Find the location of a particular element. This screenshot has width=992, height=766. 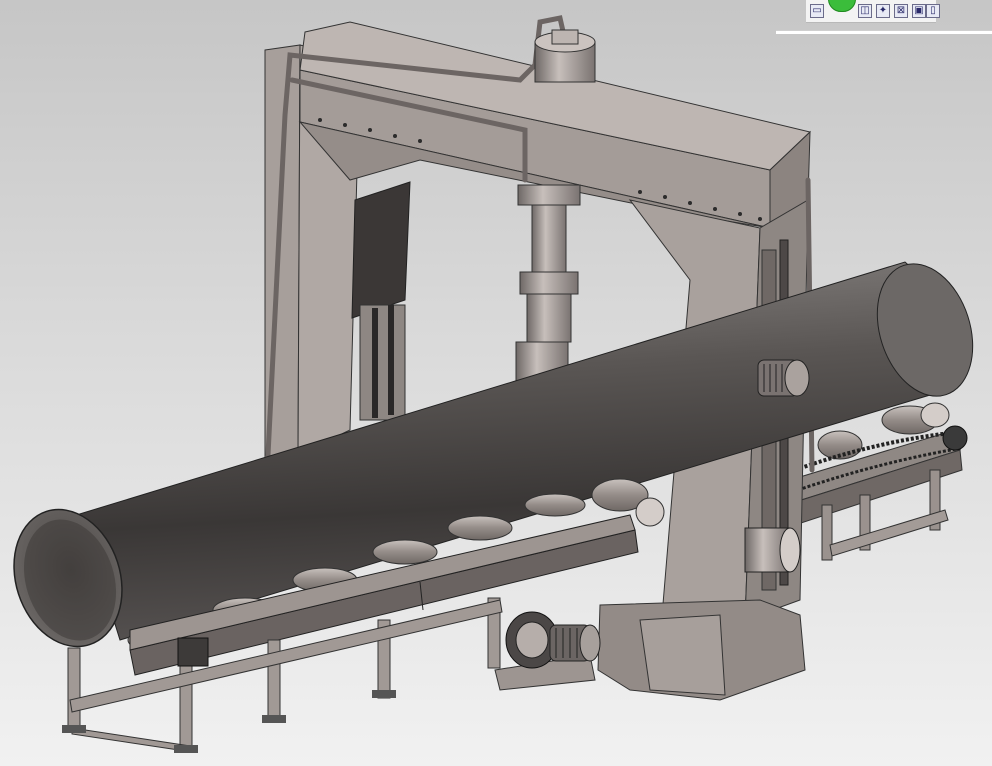

toolbar-underline is located at coordinates (884, 32).